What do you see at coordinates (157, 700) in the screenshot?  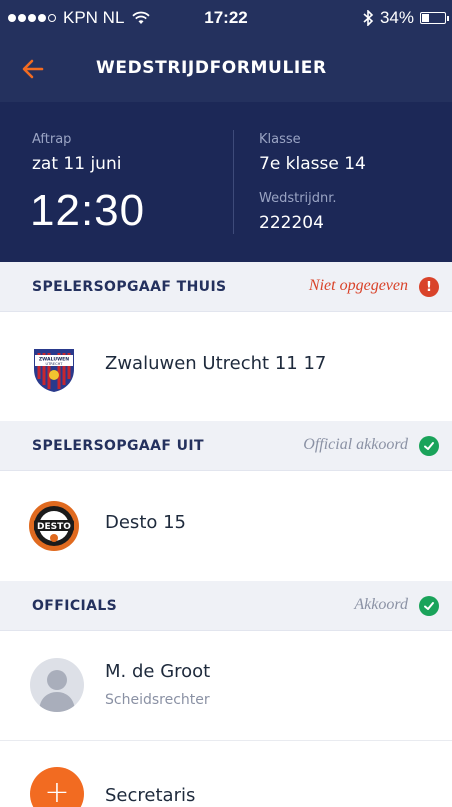 I see `official-role: Scheidsrechter` at bounding box center [157, 700].